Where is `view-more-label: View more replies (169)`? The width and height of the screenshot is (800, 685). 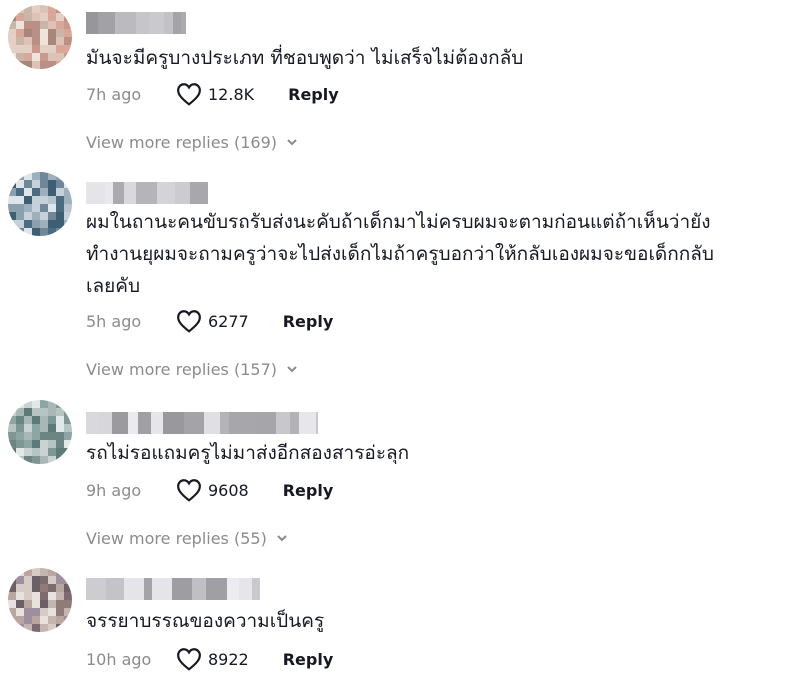
view-more-label: View more replies (169) is located at coordinates (181, 142).